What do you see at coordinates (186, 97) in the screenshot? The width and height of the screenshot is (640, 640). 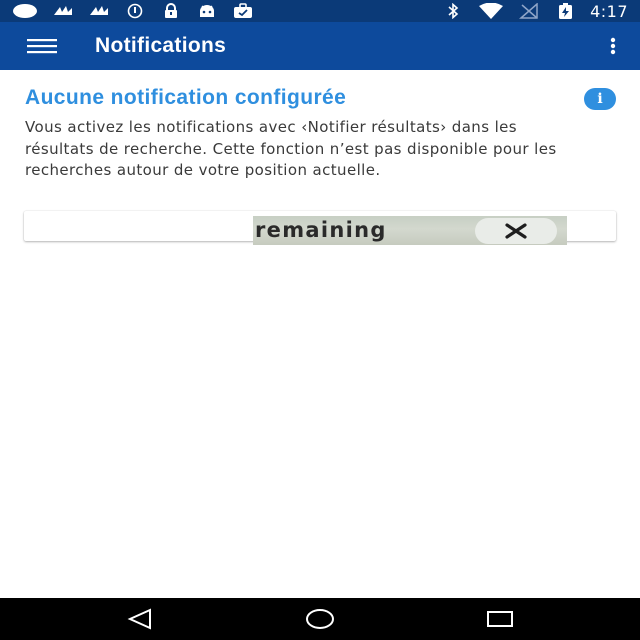 I see `empty-state-heading: Aucune notification configurée` at bounding box center [186, 97].